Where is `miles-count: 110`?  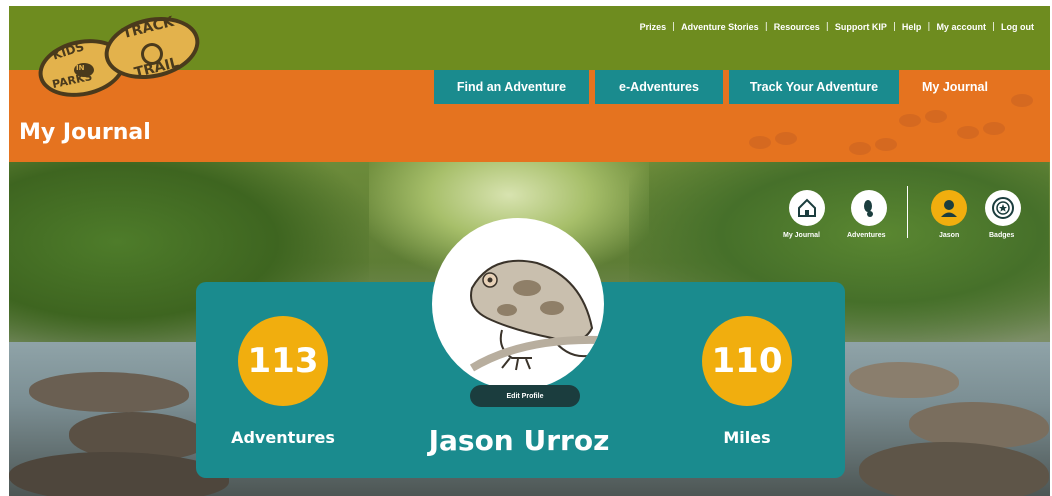 miles-count: 110 is located at coordinates (747, 361).